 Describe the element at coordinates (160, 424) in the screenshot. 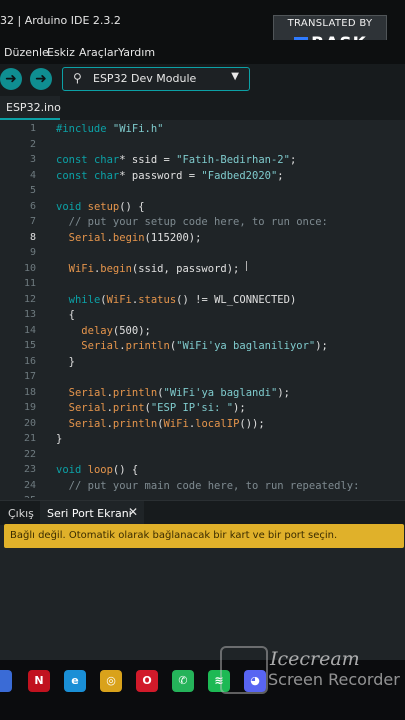

I see `code-line: Serial.println(WiFi.localIP());` at that location.